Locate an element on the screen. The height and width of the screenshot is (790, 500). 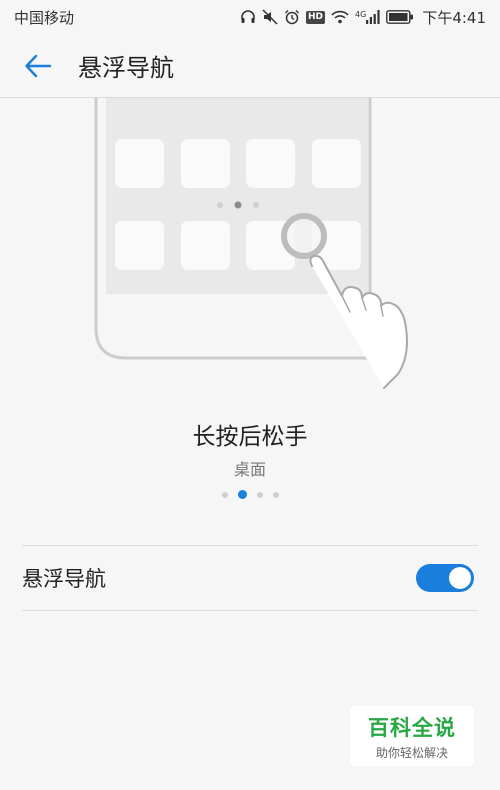
wifi-icon is located at coordinates (340, 17).